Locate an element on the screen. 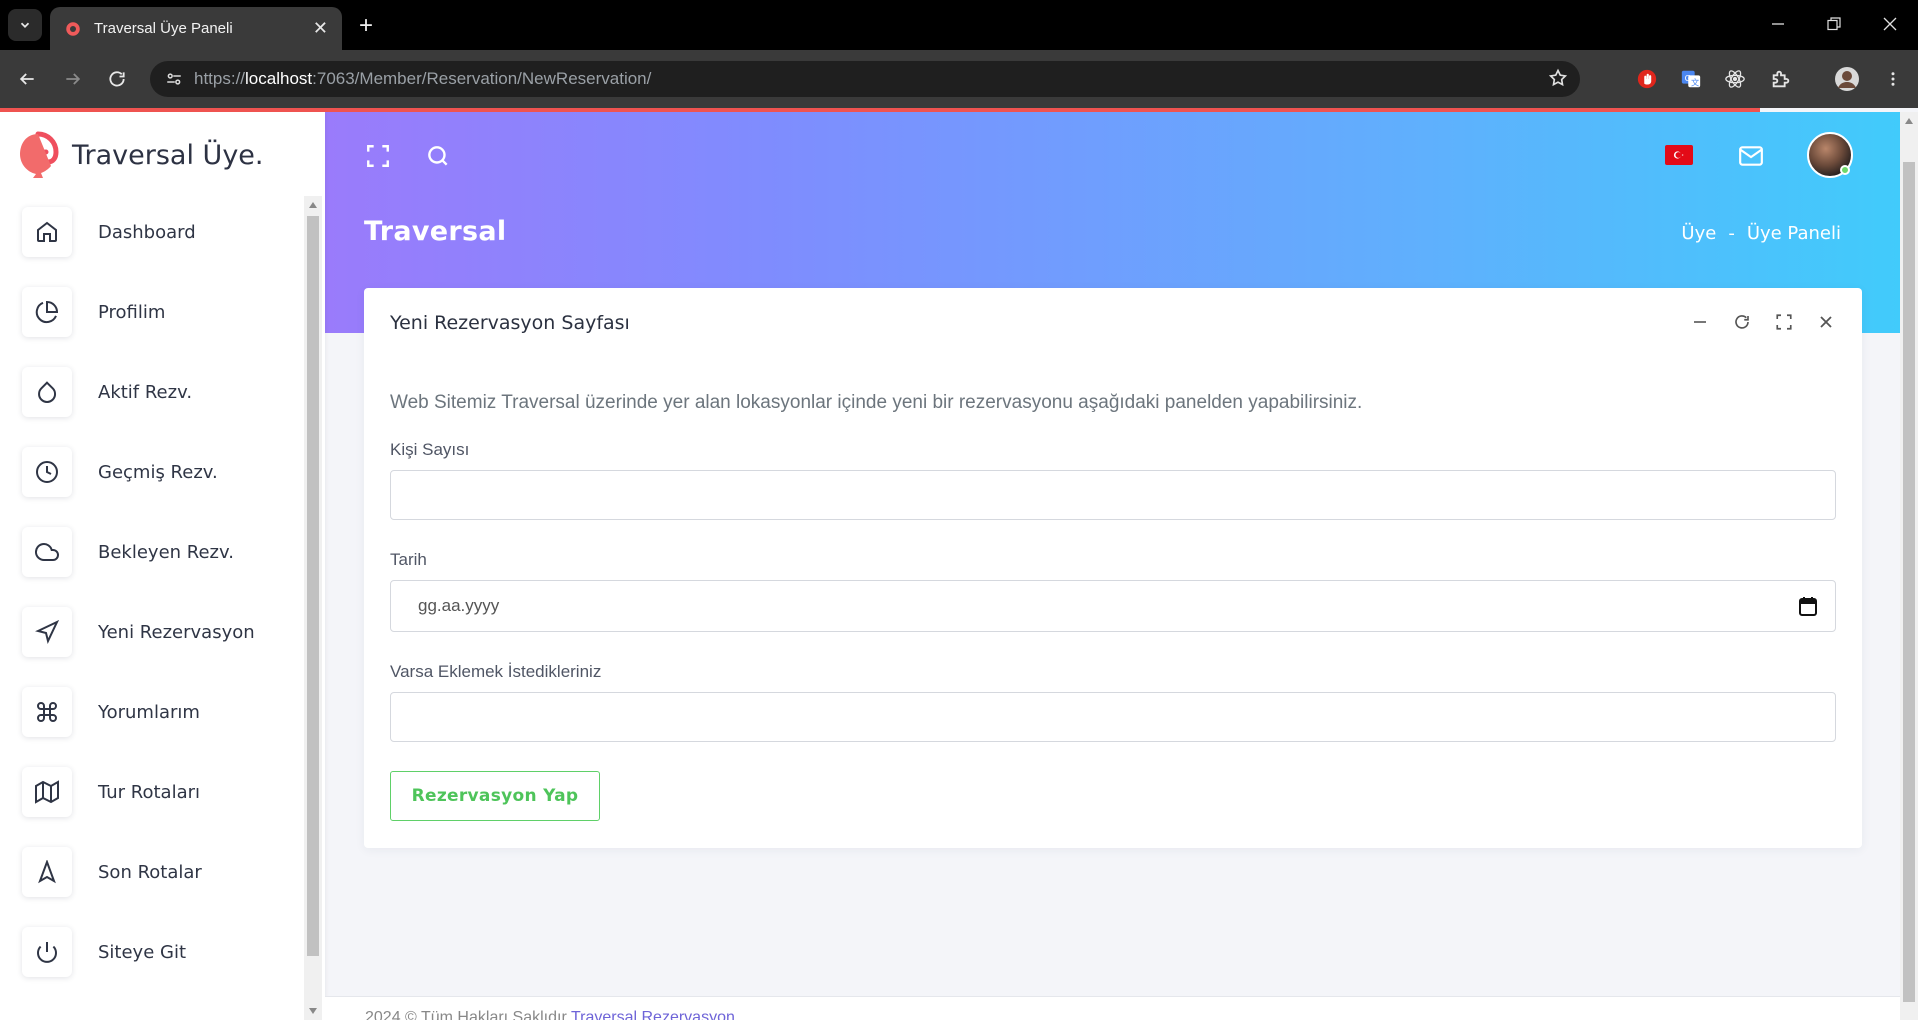  sidebar-item-dashboard: Dashboard is located at coordinates (152, 232).